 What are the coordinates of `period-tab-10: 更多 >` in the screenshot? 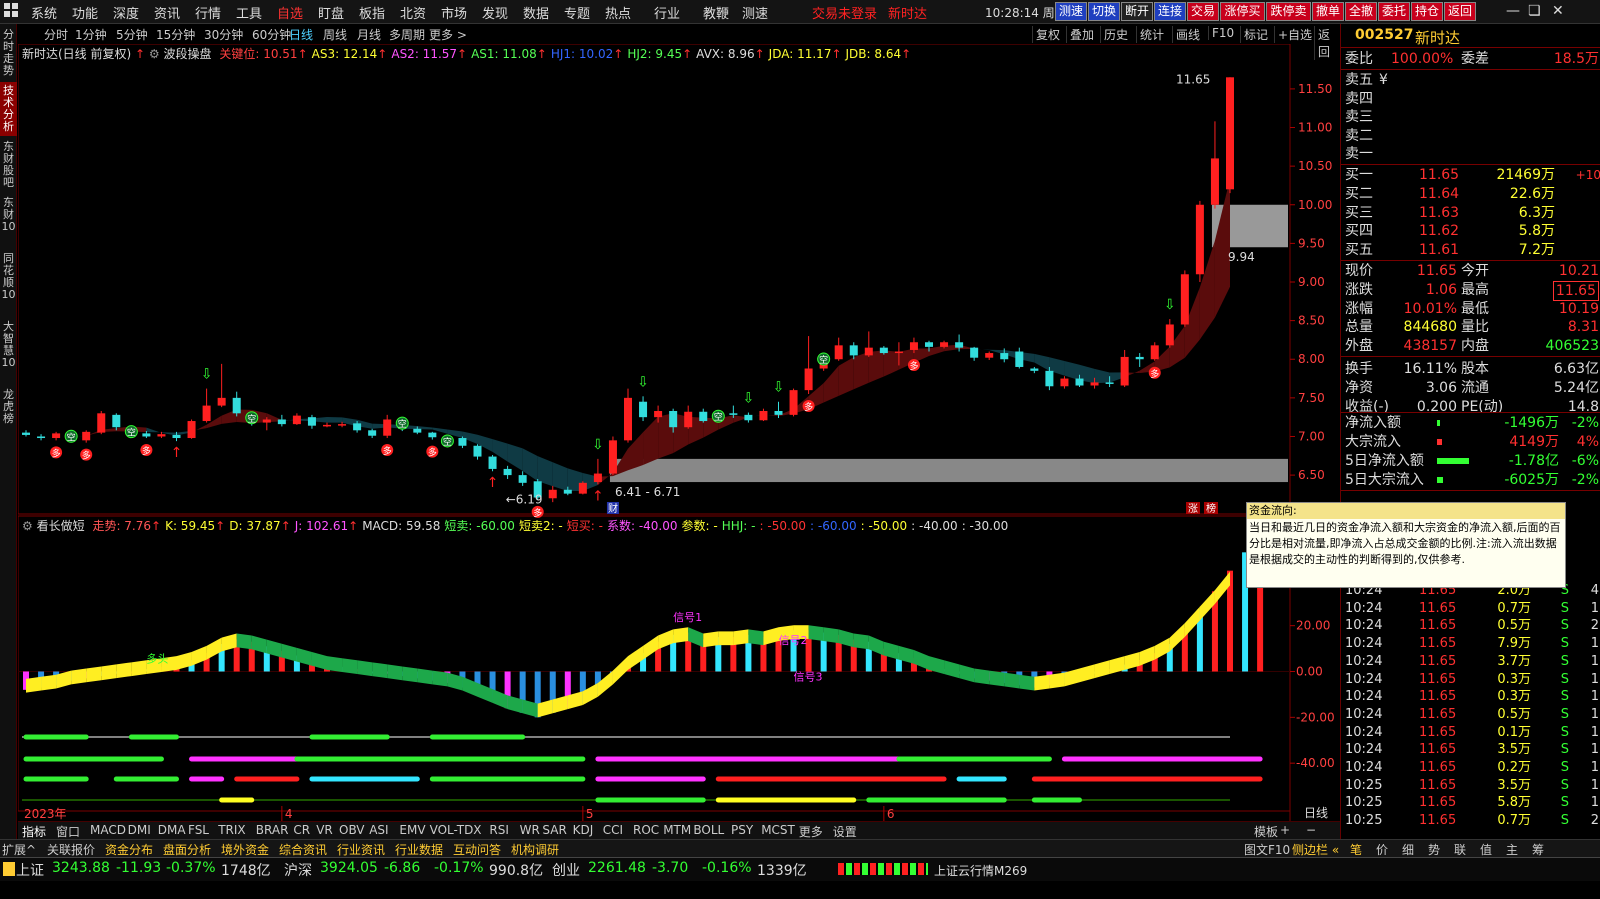 It's located at (448, 34).